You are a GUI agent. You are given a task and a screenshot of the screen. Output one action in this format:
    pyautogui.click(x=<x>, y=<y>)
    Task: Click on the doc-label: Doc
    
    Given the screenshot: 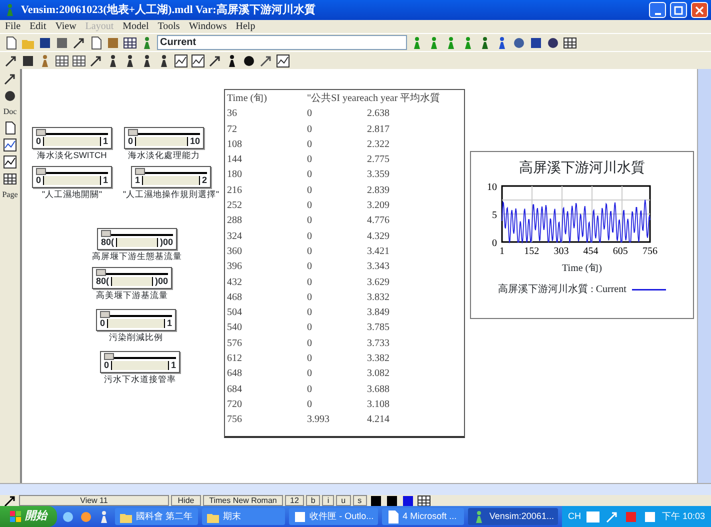 What is the action you would take?
    pyautogui.click(x=10, y=112)
    